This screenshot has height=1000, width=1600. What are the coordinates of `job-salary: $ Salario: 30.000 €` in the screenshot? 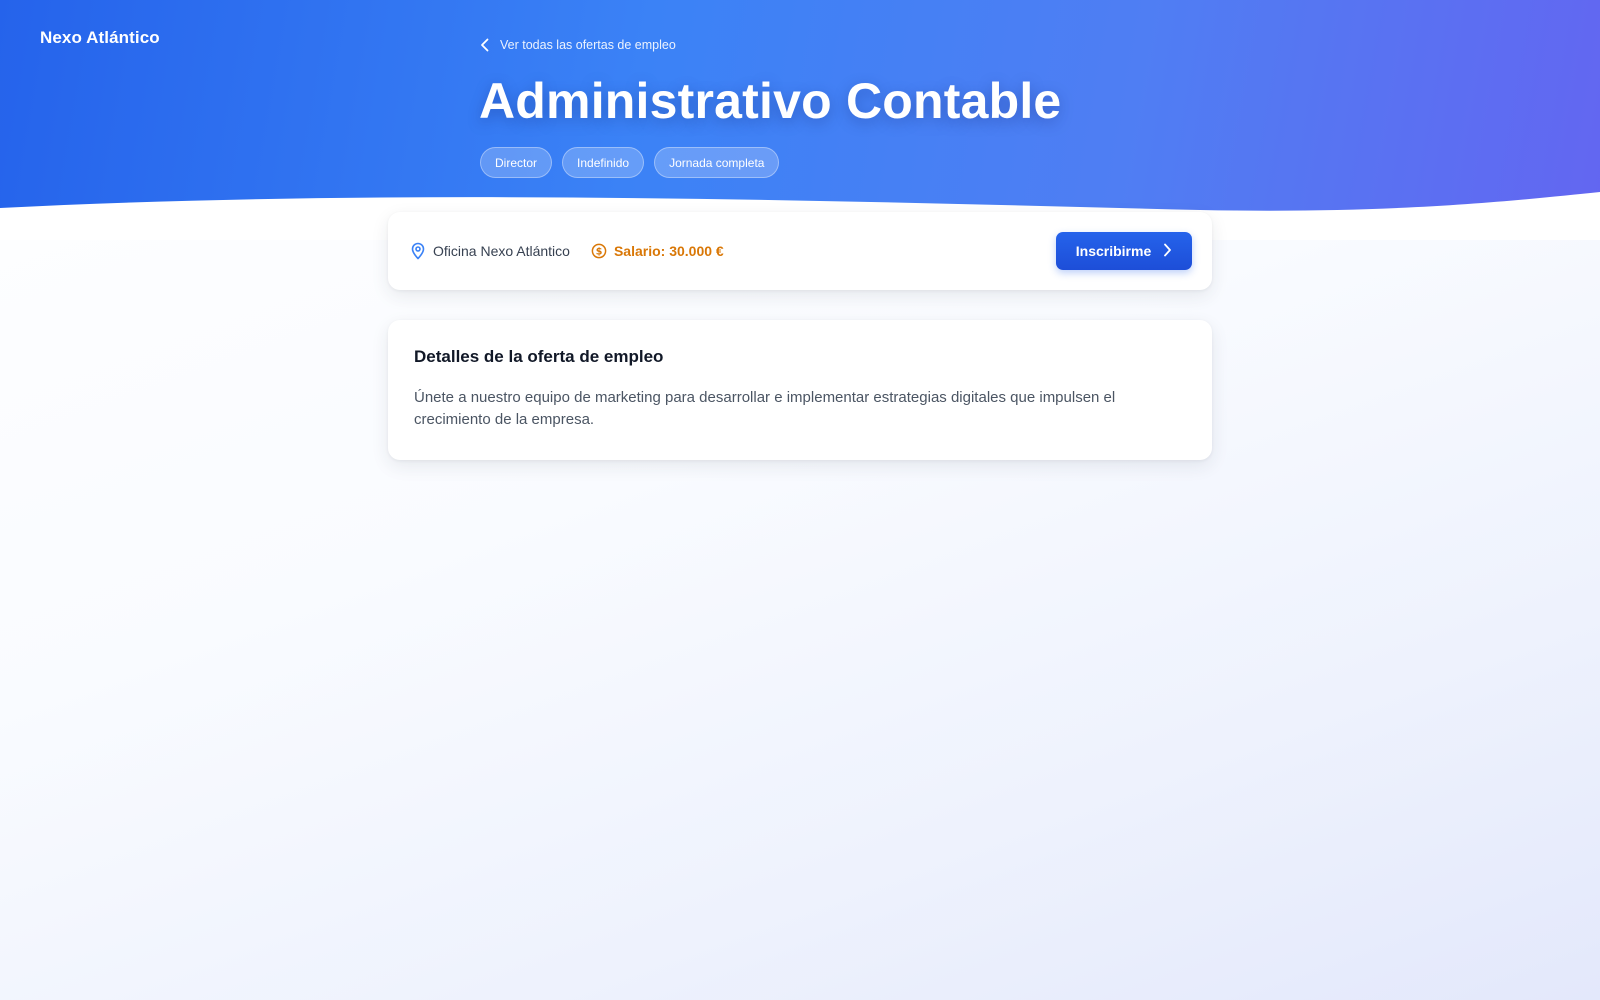 It's located at (657, 251).